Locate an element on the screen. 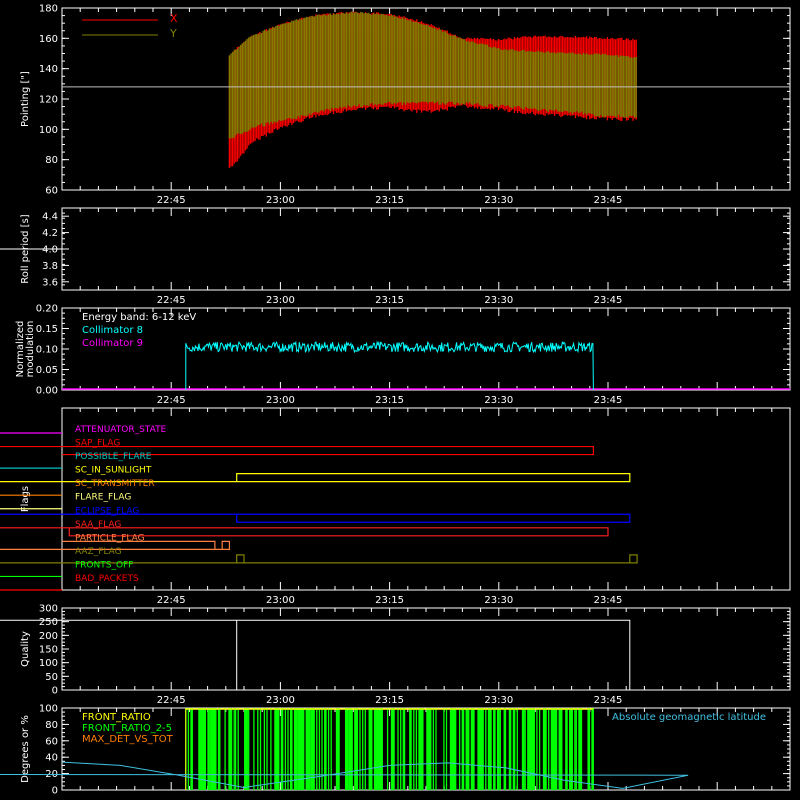  y-tick-label: 160 is located at coordinates (48, 39).